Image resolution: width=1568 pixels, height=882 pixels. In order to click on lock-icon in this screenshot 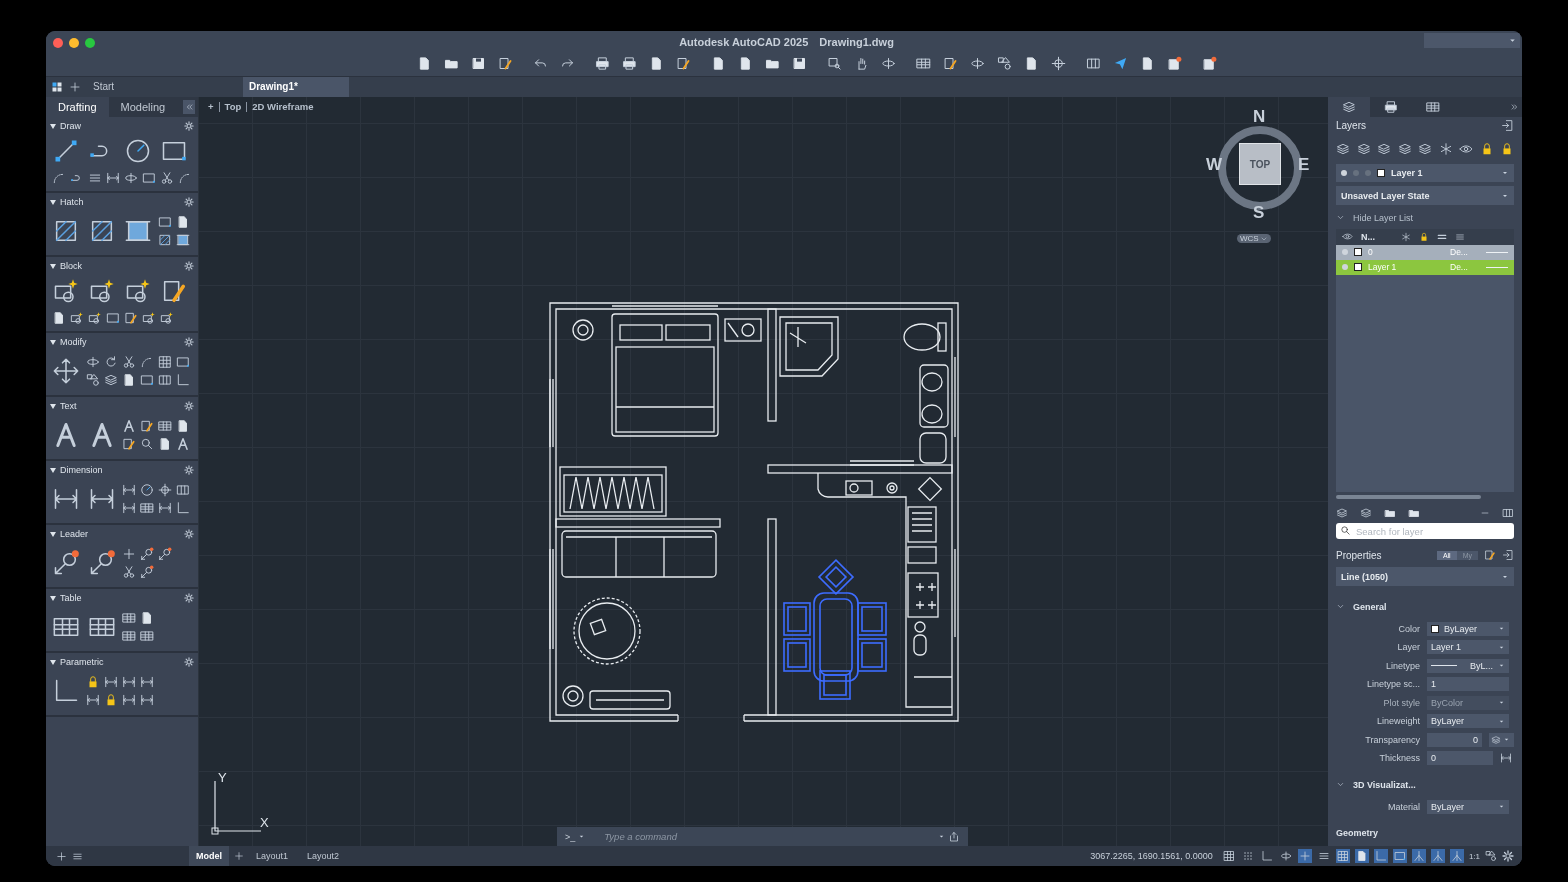, I will do `click(1424, 236)`.